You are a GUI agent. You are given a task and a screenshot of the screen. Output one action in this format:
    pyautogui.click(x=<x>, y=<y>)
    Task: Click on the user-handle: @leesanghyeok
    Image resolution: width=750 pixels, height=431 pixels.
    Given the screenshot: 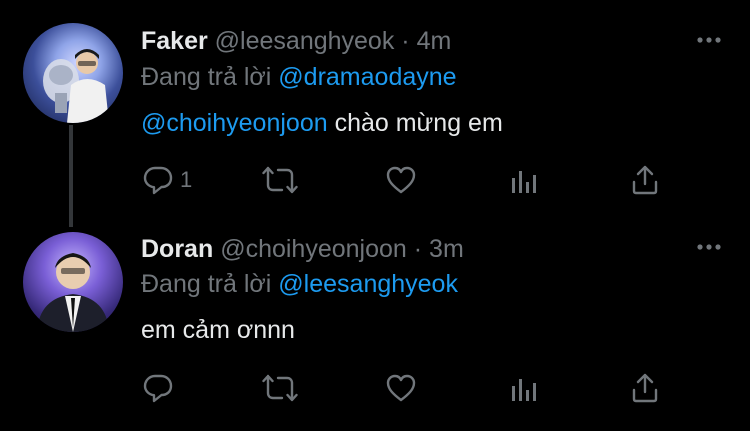 What is the action you would take?
    pyautogui.click(x=305, y=41)
    